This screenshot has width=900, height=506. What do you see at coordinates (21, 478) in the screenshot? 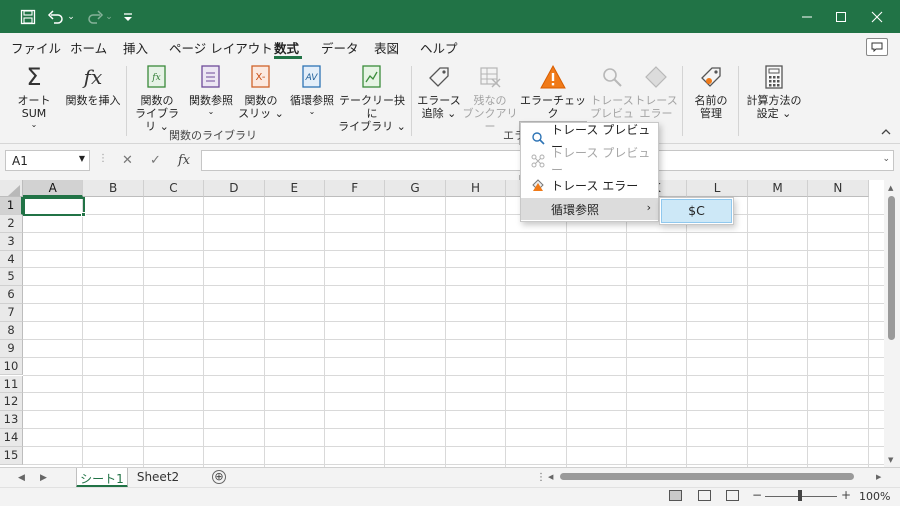
I see `prev-sheet-icon: ◀` at bounding box center [21, 478].